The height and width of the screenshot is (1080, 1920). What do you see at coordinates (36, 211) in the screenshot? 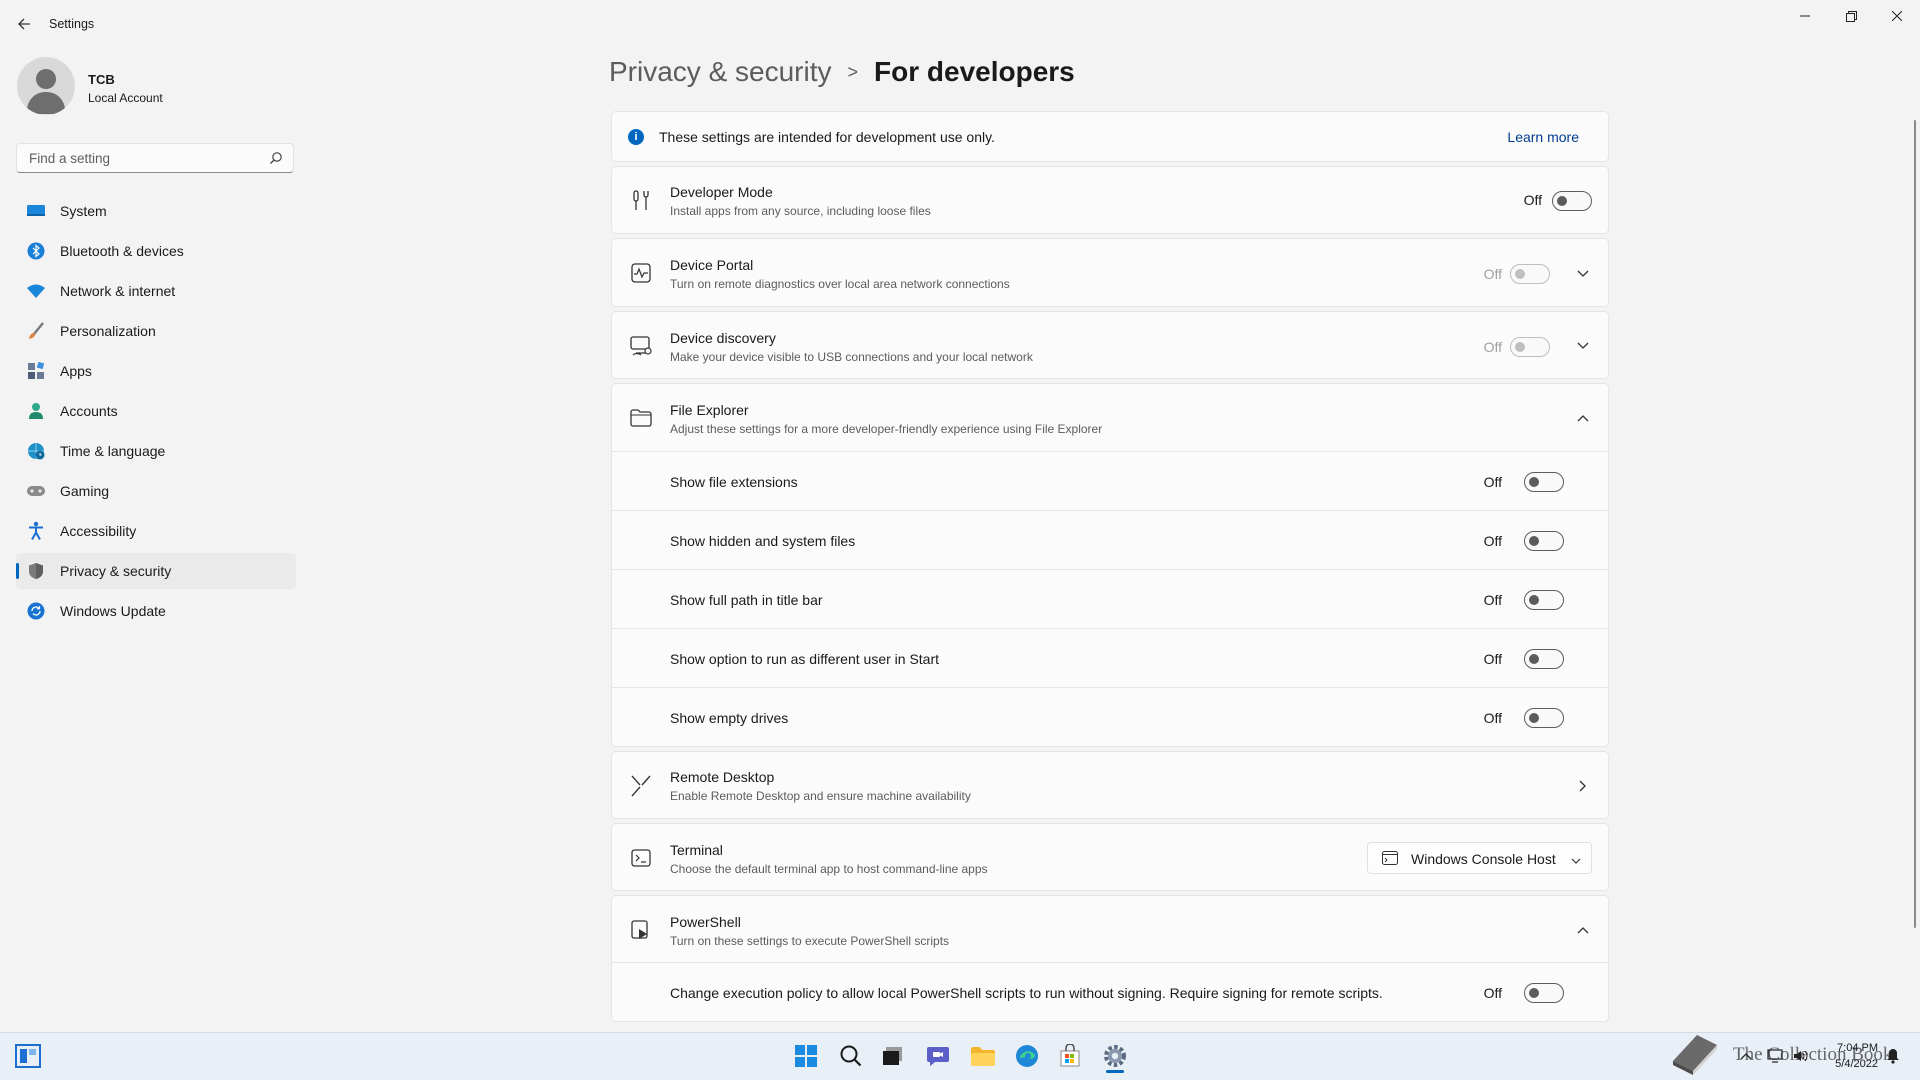
I see `monitor-icon` at bounding box center [36, 211].